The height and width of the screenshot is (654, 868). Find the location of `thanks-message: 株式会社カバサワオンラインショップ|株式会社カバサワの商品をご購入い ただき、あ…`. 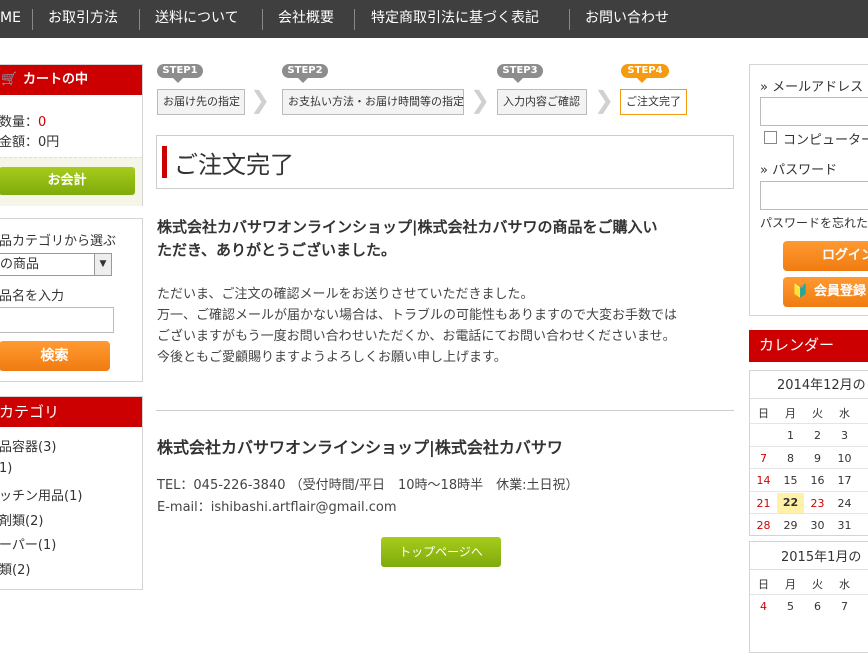

thanks-message: 株式会社カバサワオンラインショップ|株式会社カバサワの商品をご購入い ただき、あ… is located at coordinates (407, 238).